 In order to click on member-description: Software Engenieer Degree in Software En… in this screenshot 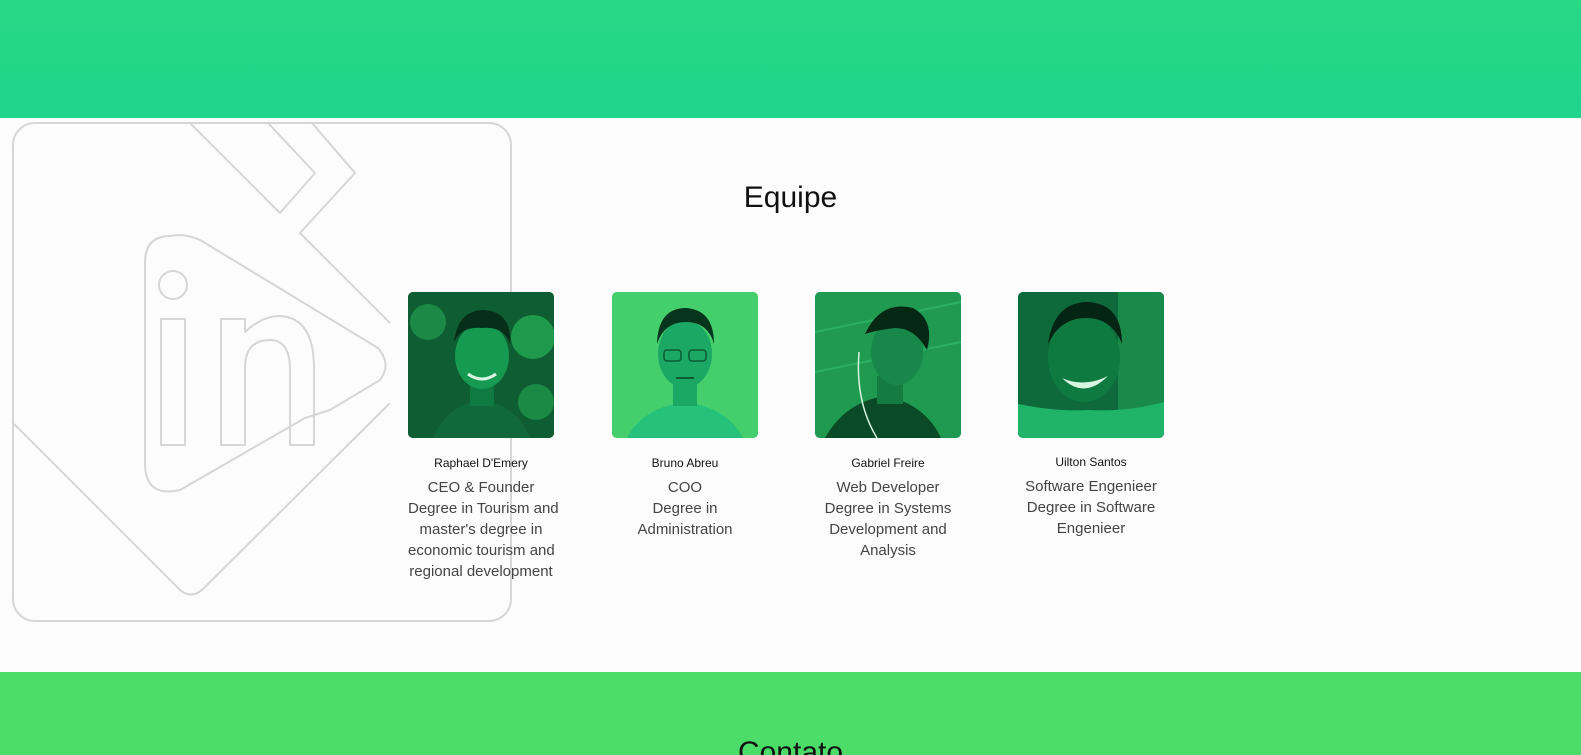, I will do `click(1091, 507)`.